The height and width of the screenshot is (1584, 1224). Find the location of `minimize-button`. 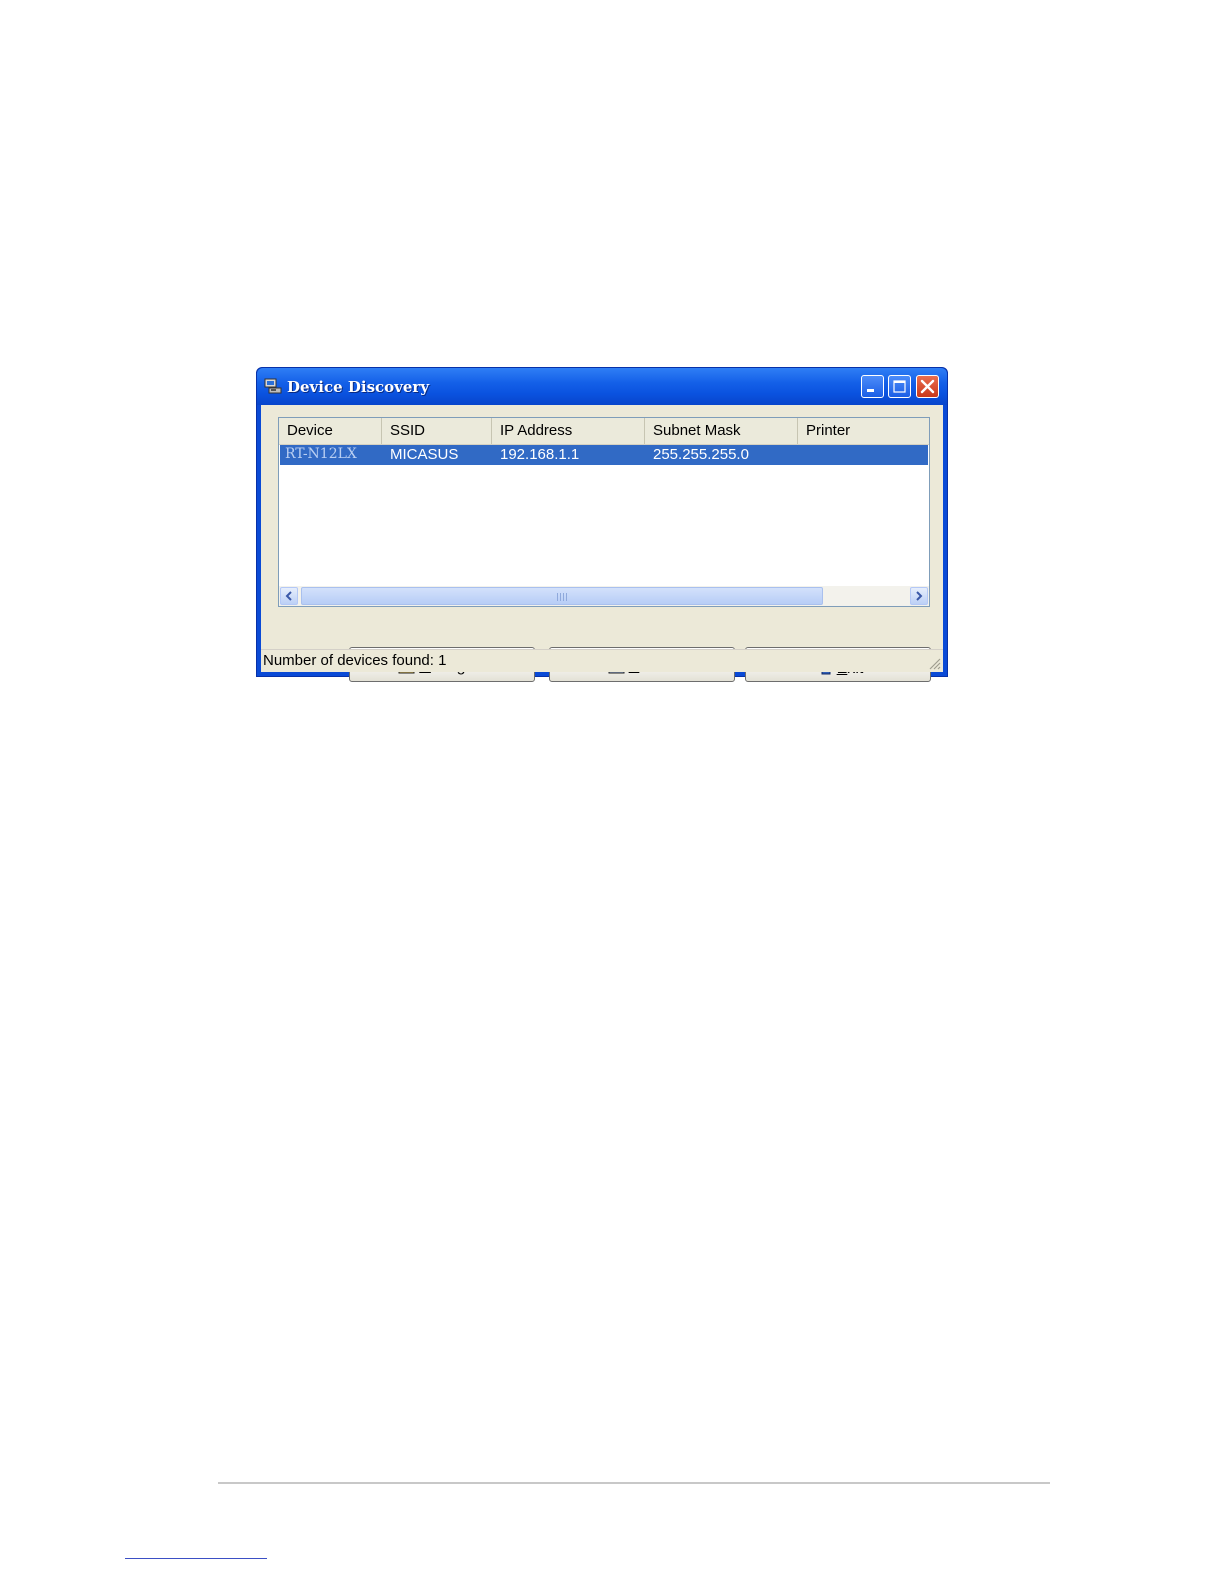

minimize-button is located at coordinates (872, 386).